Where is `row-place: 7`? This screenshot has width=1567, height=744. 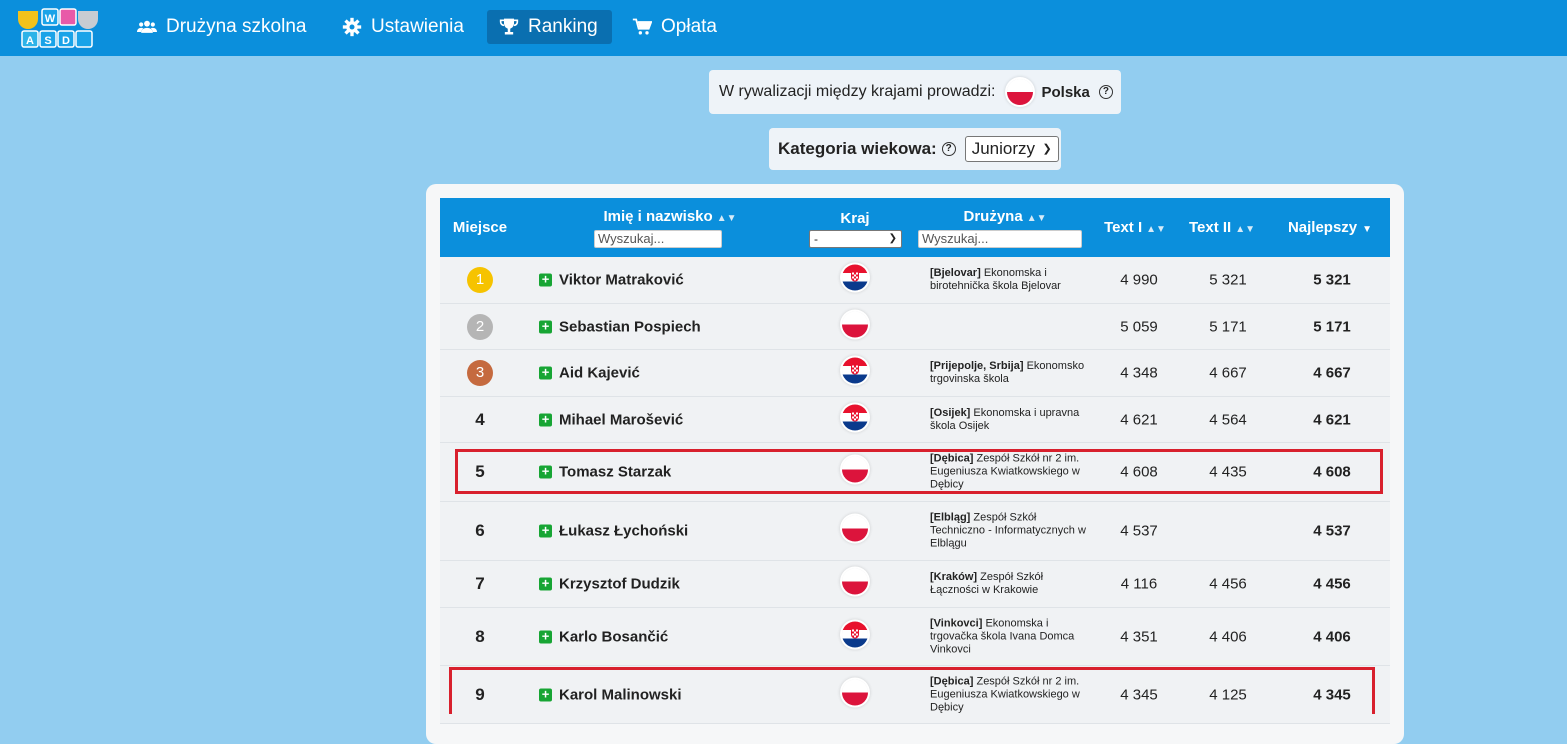
row-place: 7 is located at coordinates (480, 583).